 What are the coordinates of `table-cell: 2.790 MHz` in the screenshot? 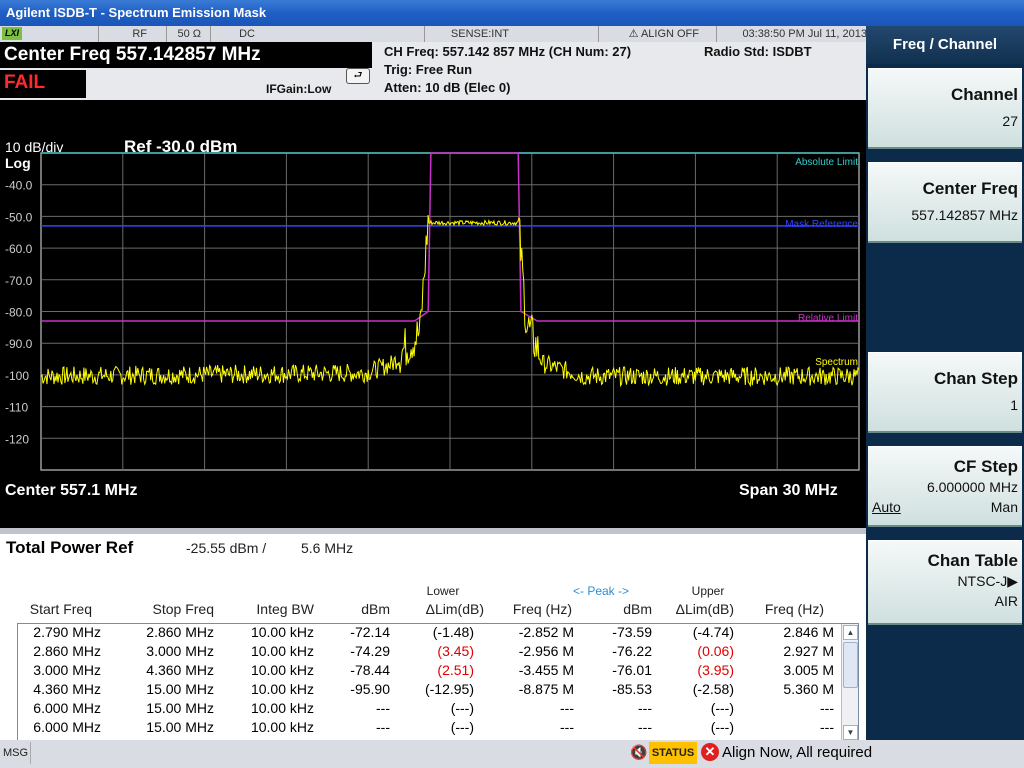 It's located at (67, 632).